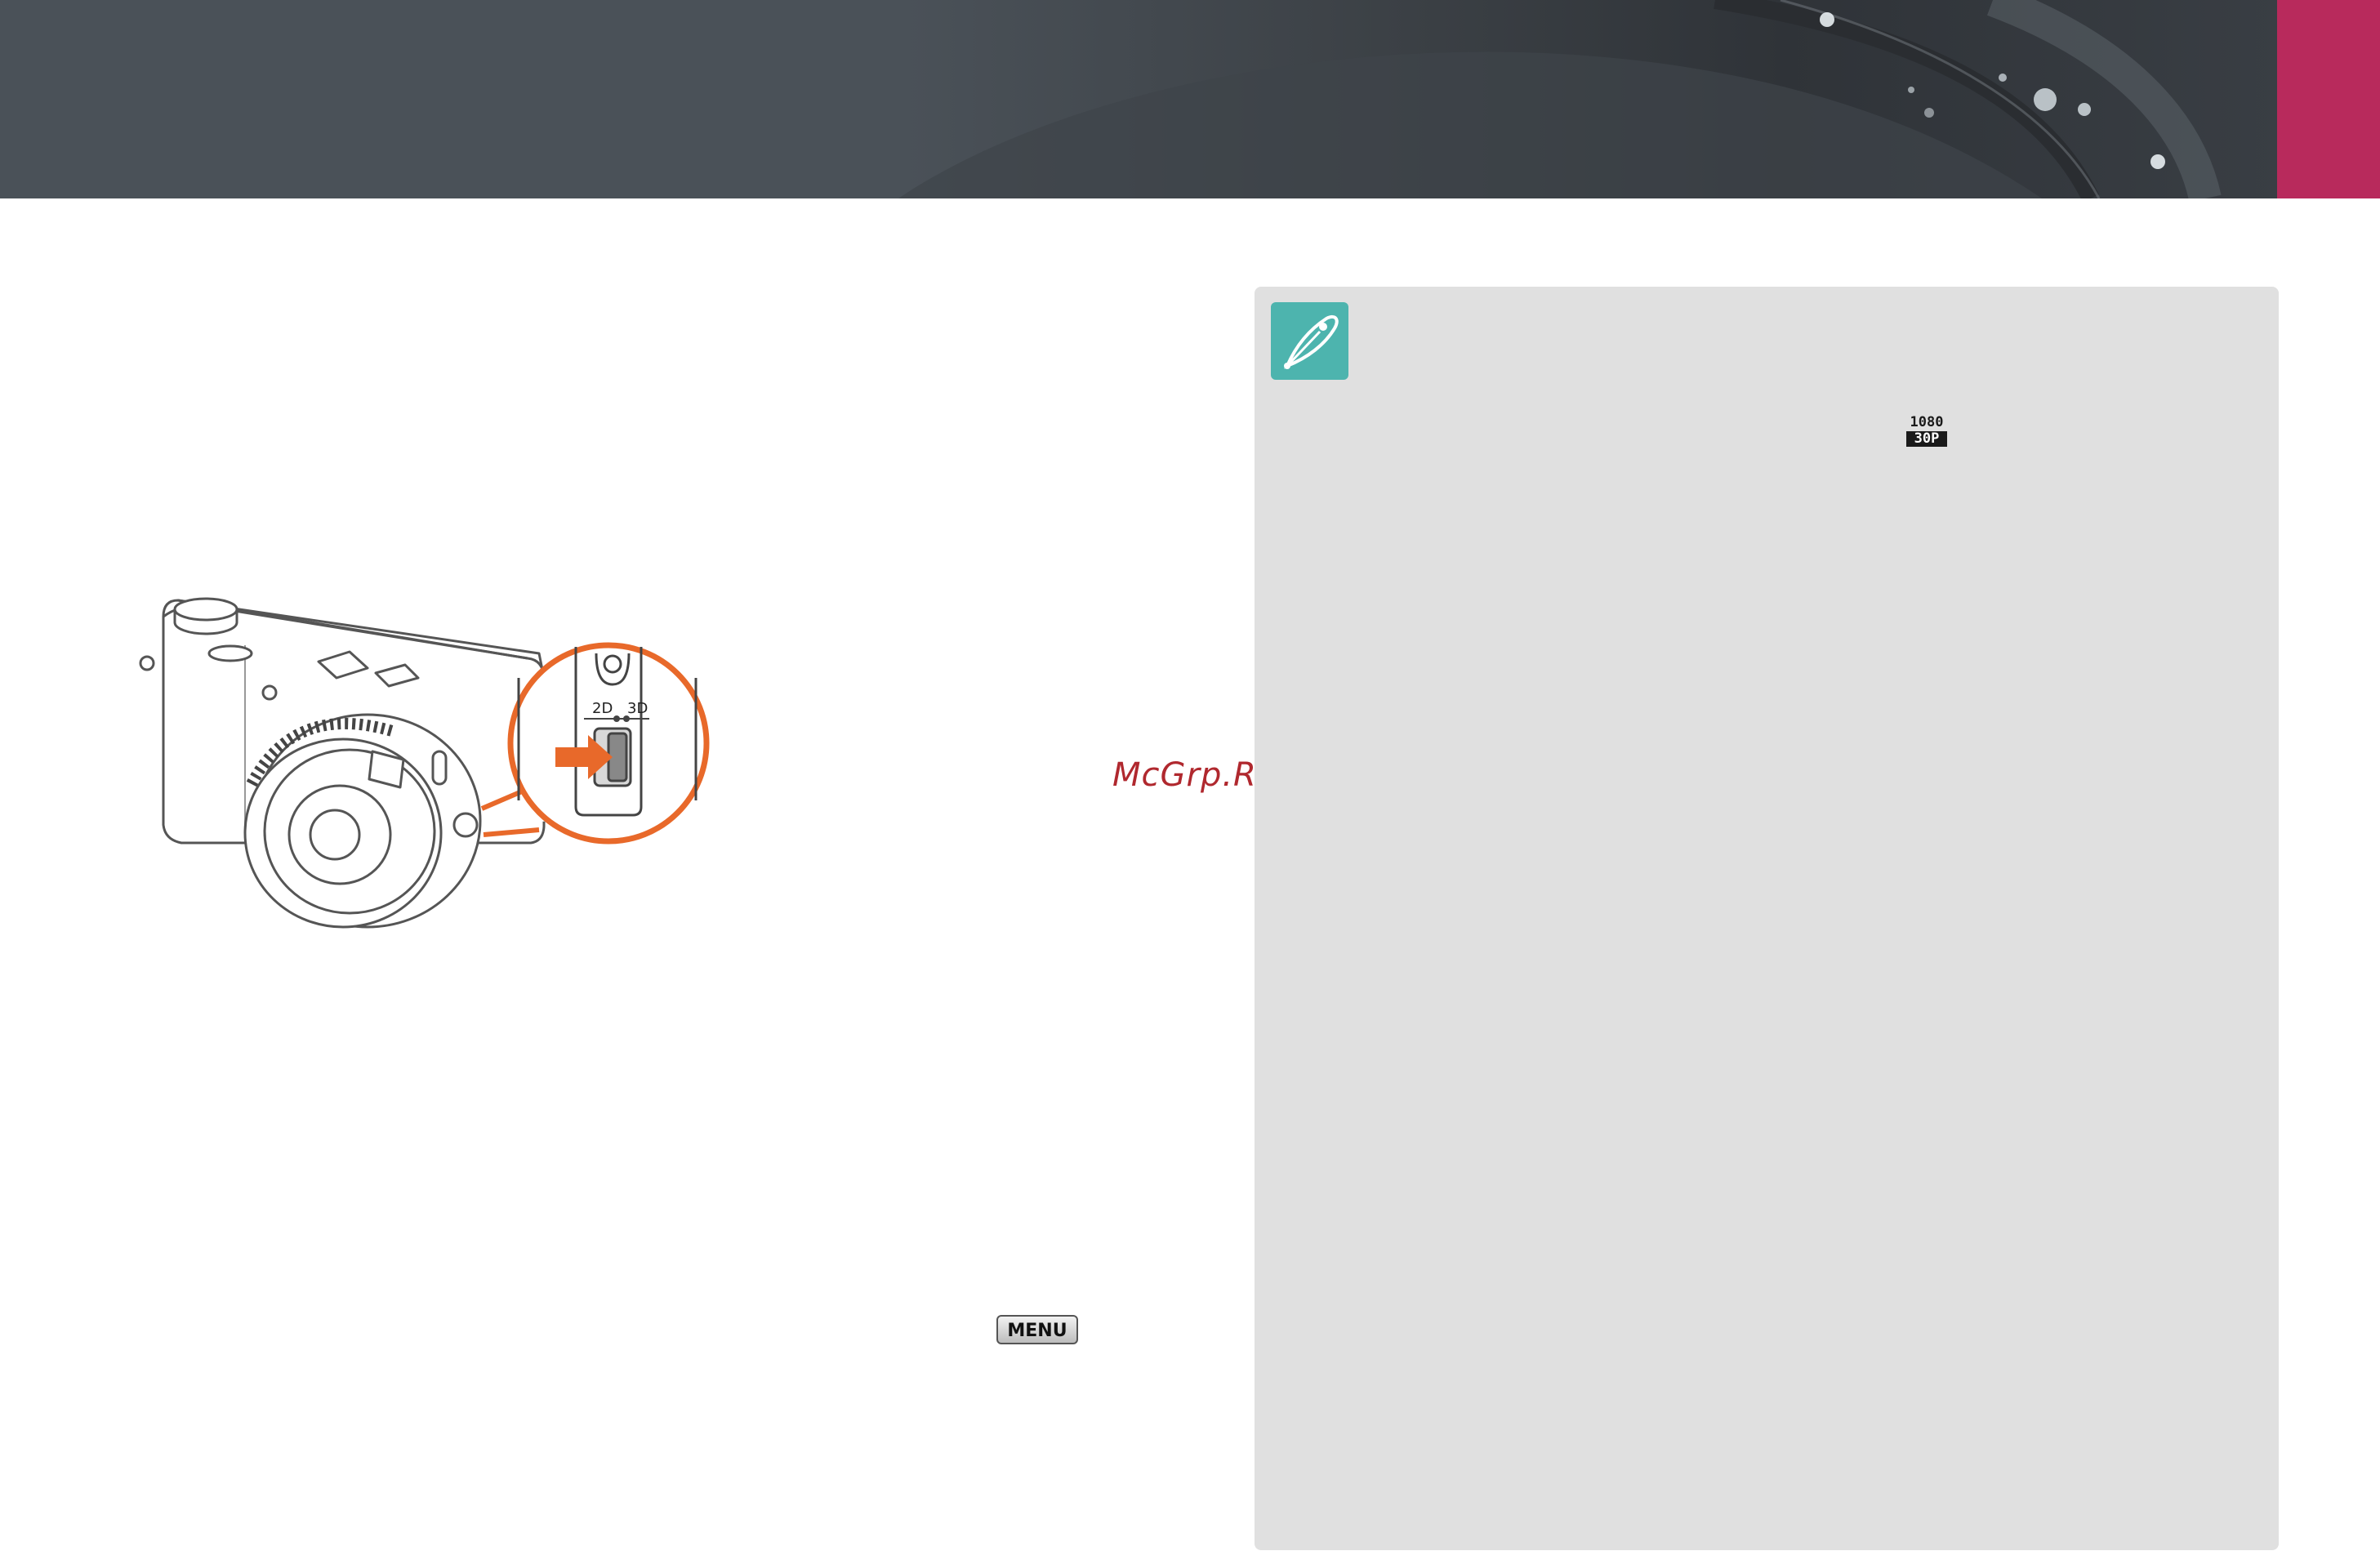 The width and height of the screenshot is (2380, 1551). Describe the element at coordinates (1196, 775) in the screenshot. I see `watermark: McGrp.Ru` at that location.